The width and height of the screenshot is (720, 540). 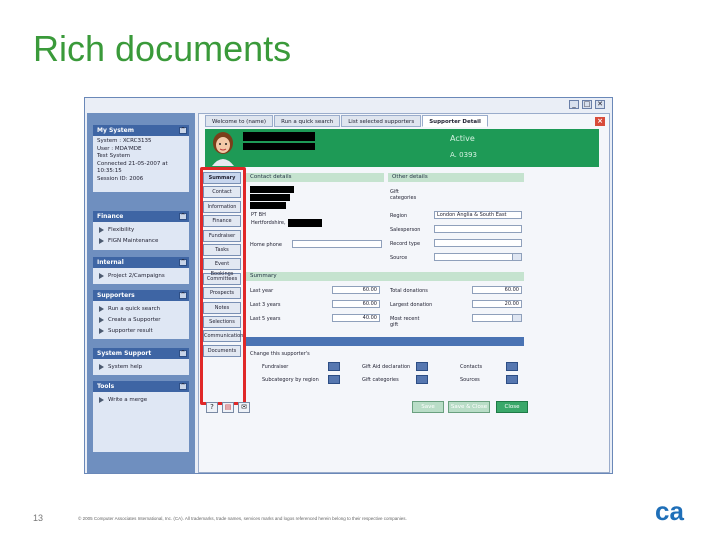 What do you see at coordinates (497, 304) in the screenshot?
I see `summary-value: 20.00` at bounding box center [497, 304].